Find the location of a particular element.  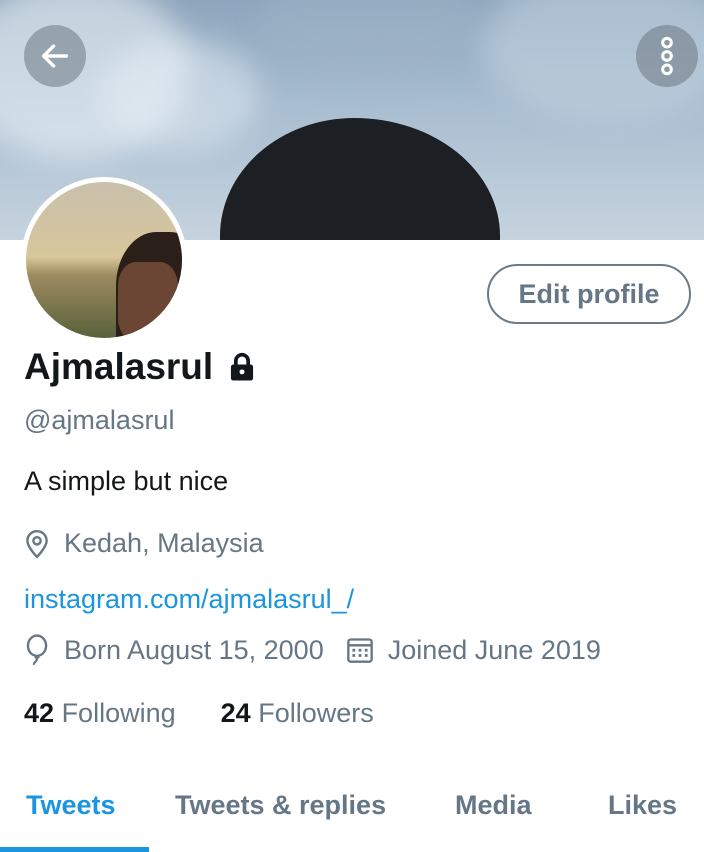

profile-dates-row: Born August 15, 2000 Joined June 2019 is located at coordinates (312, 650).